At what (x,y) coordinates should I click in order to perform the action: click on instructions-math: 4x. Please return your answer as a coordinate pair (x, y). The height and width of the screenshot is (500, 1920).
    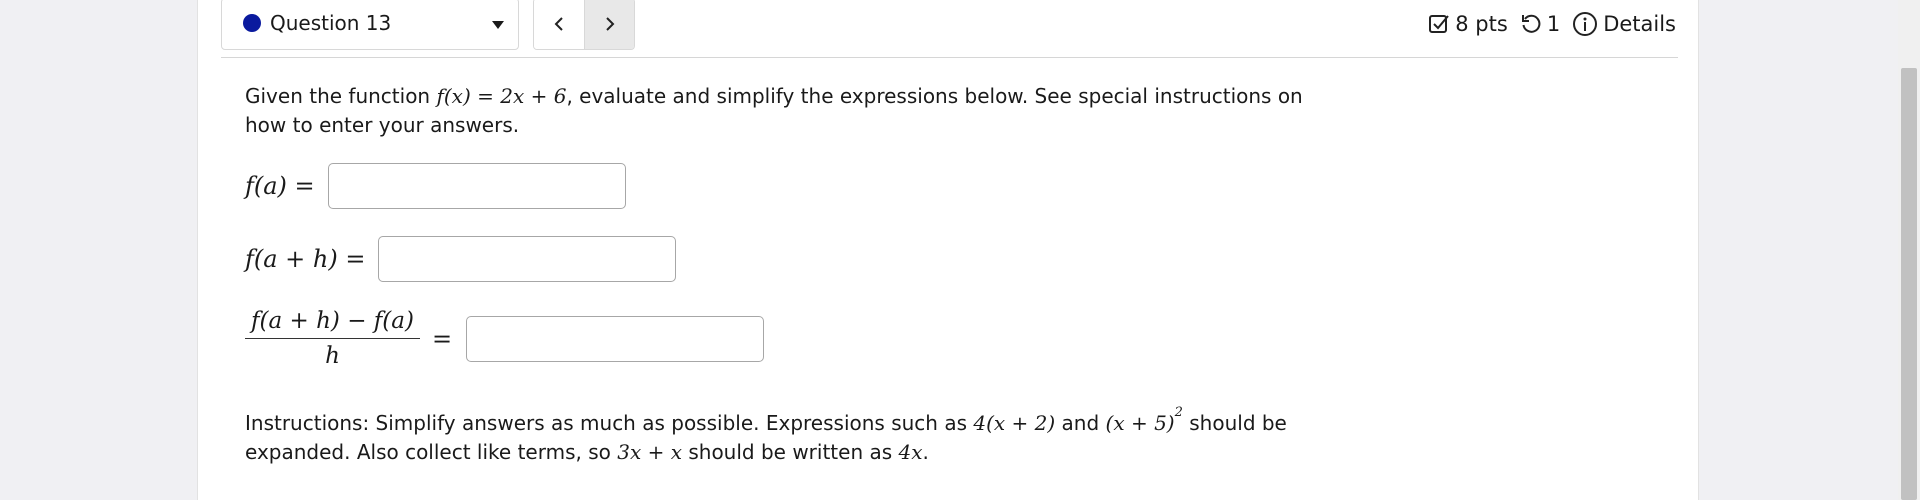
    Looking at the image, I should click on (910, 452).